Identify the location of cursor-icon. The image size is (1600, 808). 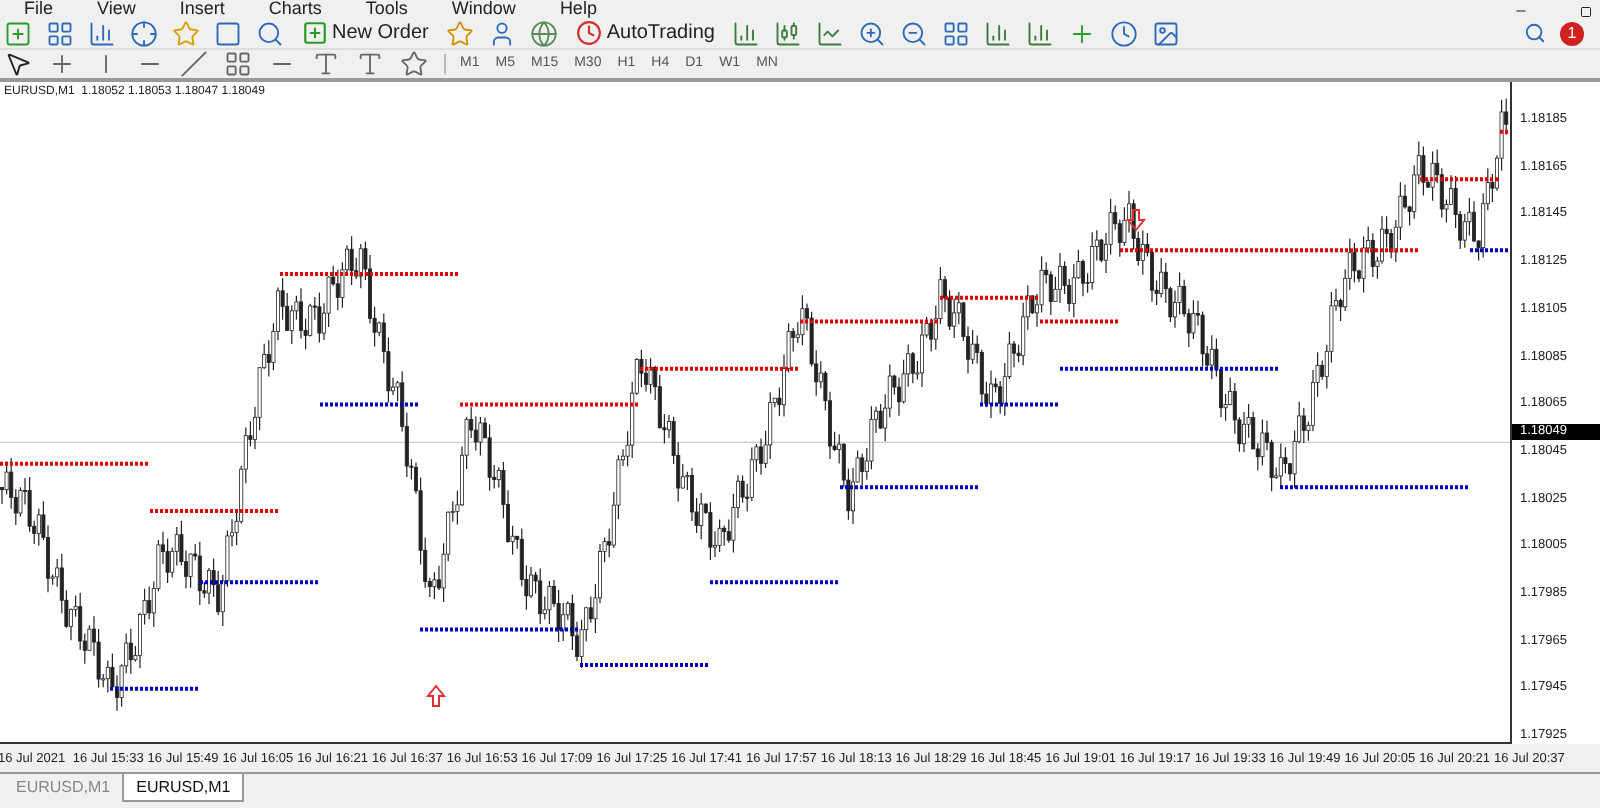
(18, 64).